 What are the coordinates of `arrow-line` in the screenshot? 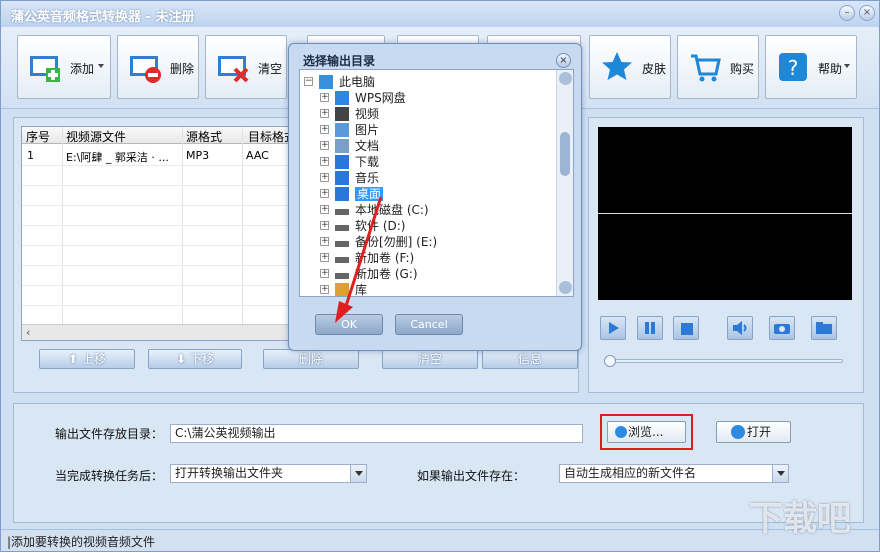 It's located at (363, 253).